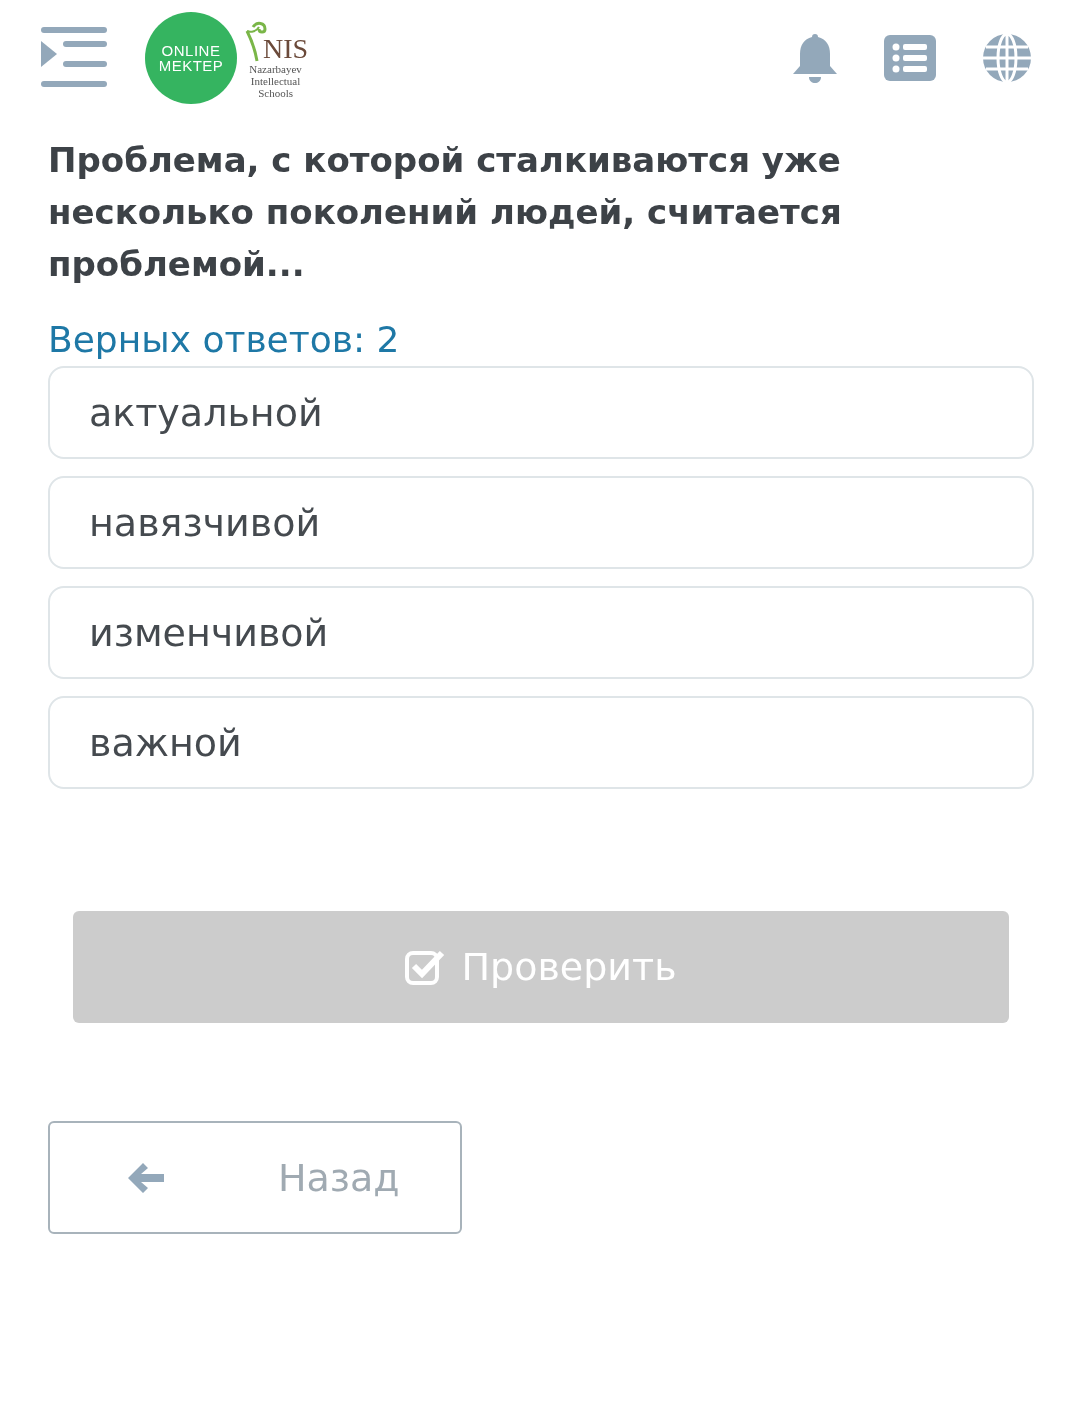  I want to click on answer-option: изменчивой, so click(541, 632).